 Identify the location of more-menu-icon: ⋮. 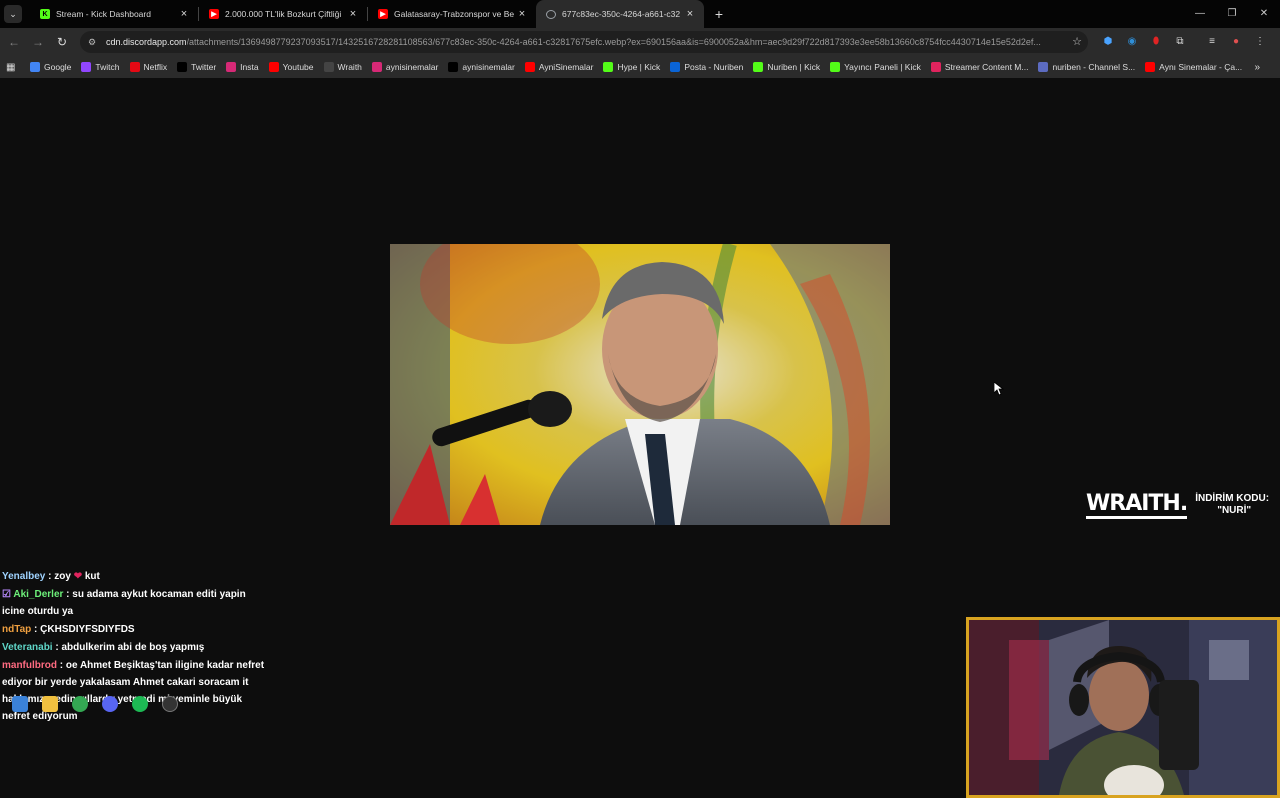
(1260, 41).